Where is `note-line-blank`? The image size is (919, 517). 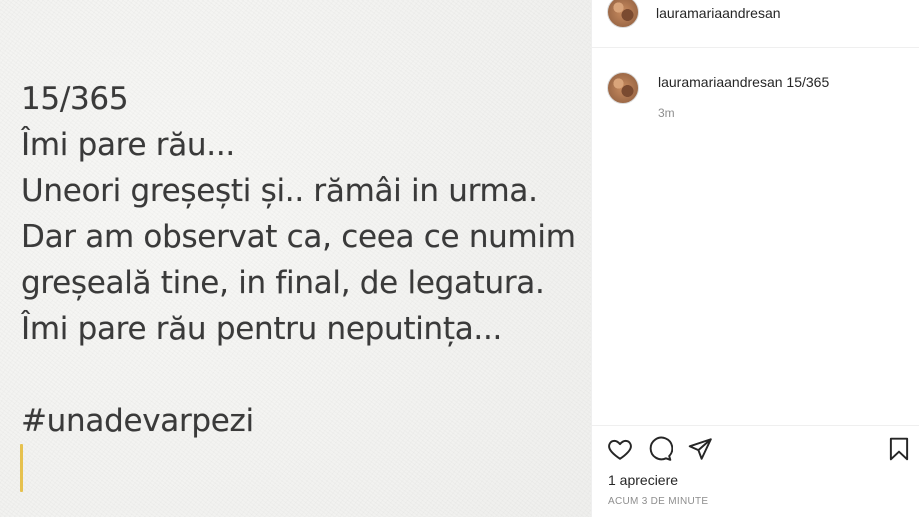
note-line-blank is located at coordinates (298, 375).